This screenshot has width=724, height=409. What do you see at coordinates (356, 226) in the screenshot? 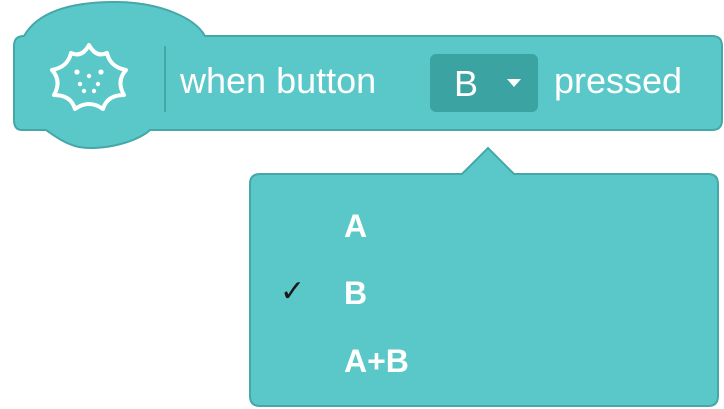
I see `menu-item-label: A` at bounding box center [356, 226].